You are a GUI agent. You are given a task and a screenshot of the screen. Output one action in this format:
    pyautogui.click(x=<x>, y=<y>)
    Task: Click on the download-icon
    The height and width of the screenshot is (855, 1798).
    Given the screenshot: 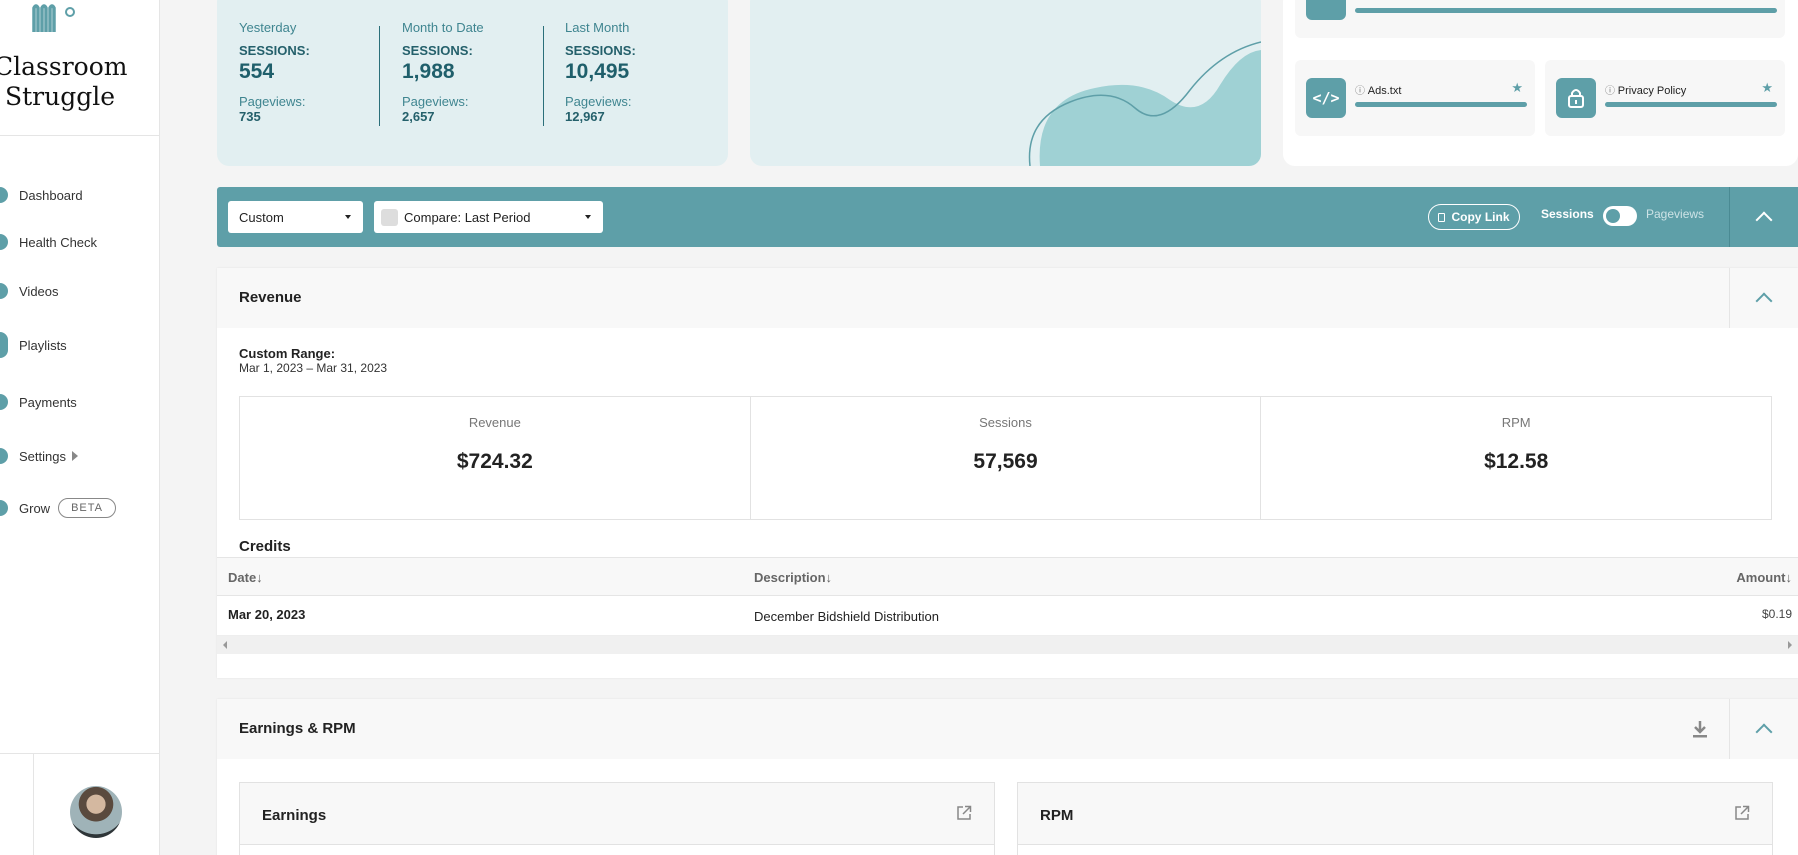 What is the action you would take?
    pyautogui.click(x=1700, y=729)
    